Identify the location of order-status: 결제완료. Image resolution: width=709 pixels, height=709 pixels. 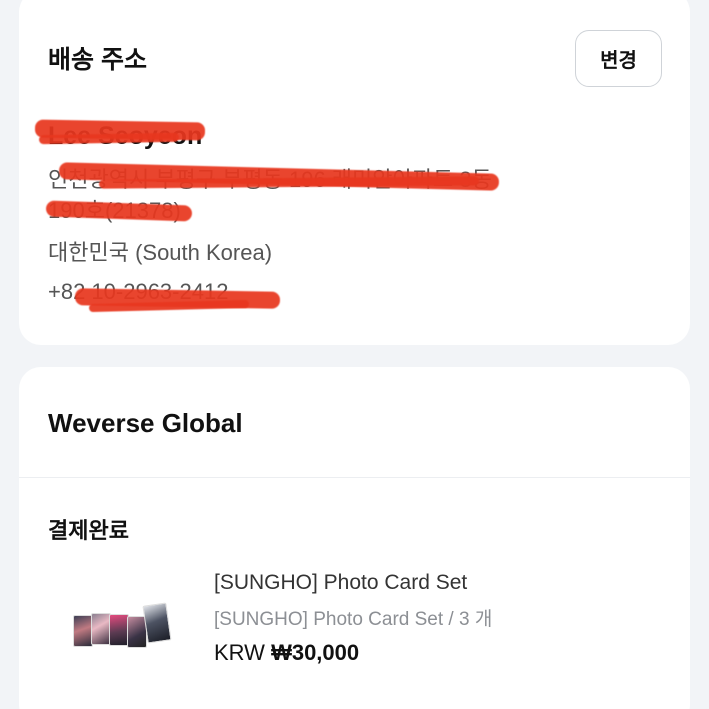
(88, 530).